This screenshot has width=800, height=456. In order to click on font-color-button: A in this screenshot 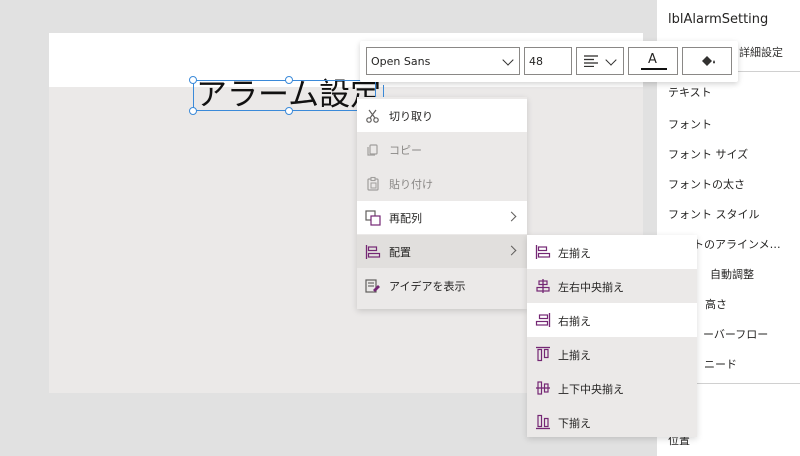, I will do `click(653, 61)`.